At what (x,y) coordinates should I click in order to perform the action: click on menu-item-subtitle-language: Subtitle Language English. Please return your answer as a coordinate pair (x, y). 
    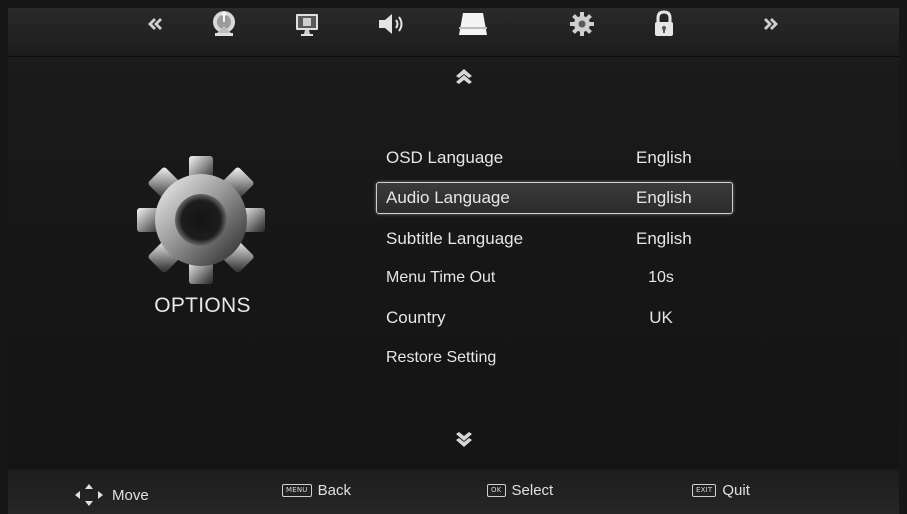
    Looking at the image, I should click on (554, 239).